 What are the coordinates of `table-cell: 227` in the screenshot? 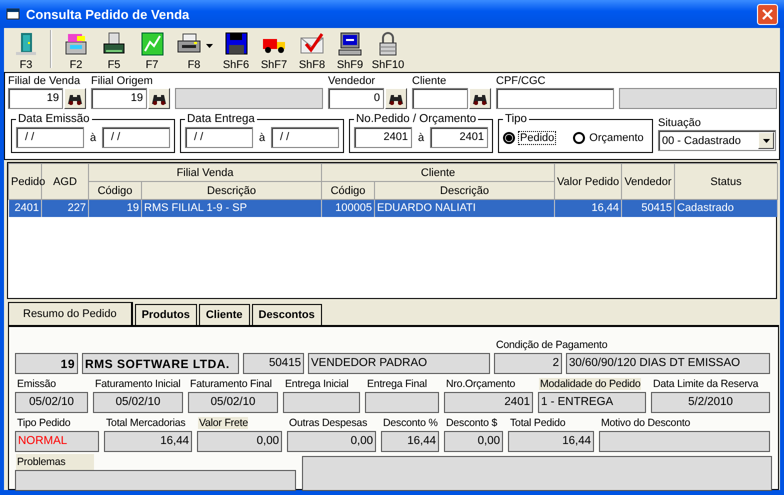 It's located at (65, 208).